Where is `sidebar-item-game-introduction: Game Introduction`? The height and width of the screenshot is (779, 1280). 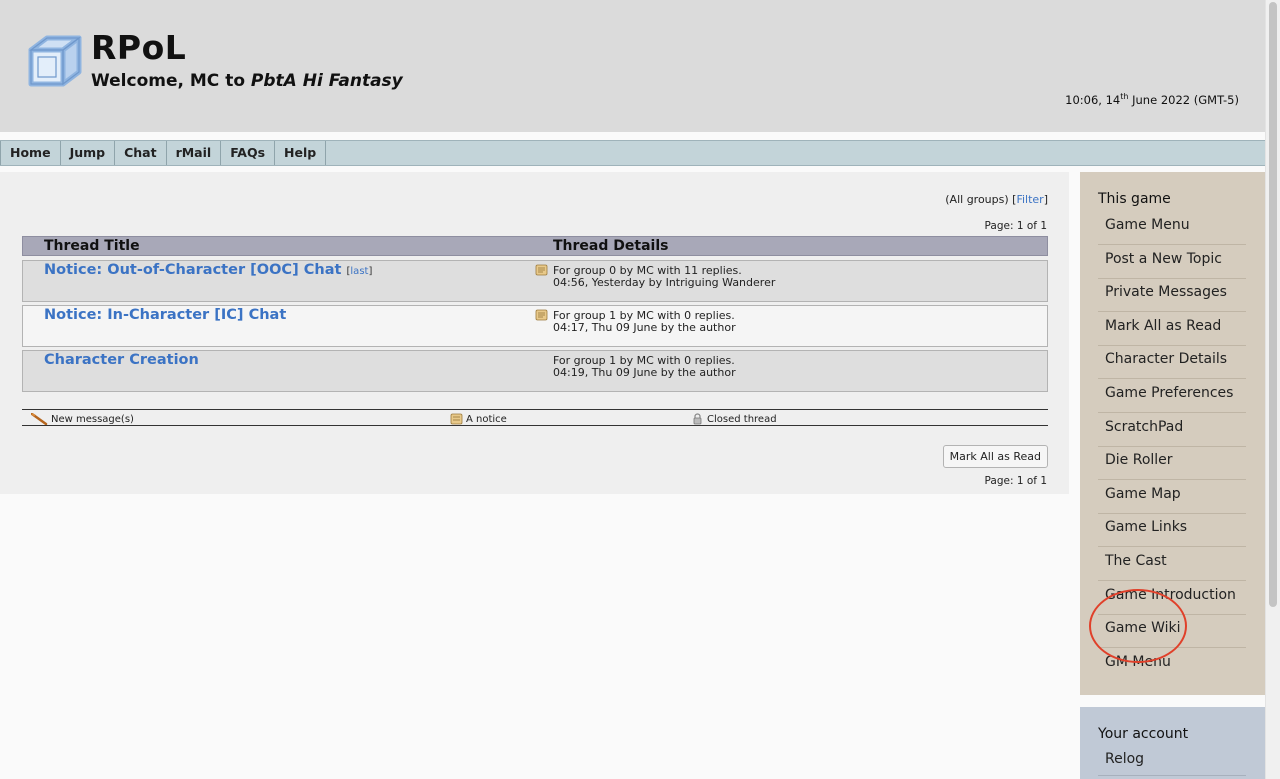
sidebar-item-game-introduction: Game Introduction is located at coordinates (1172, 598).